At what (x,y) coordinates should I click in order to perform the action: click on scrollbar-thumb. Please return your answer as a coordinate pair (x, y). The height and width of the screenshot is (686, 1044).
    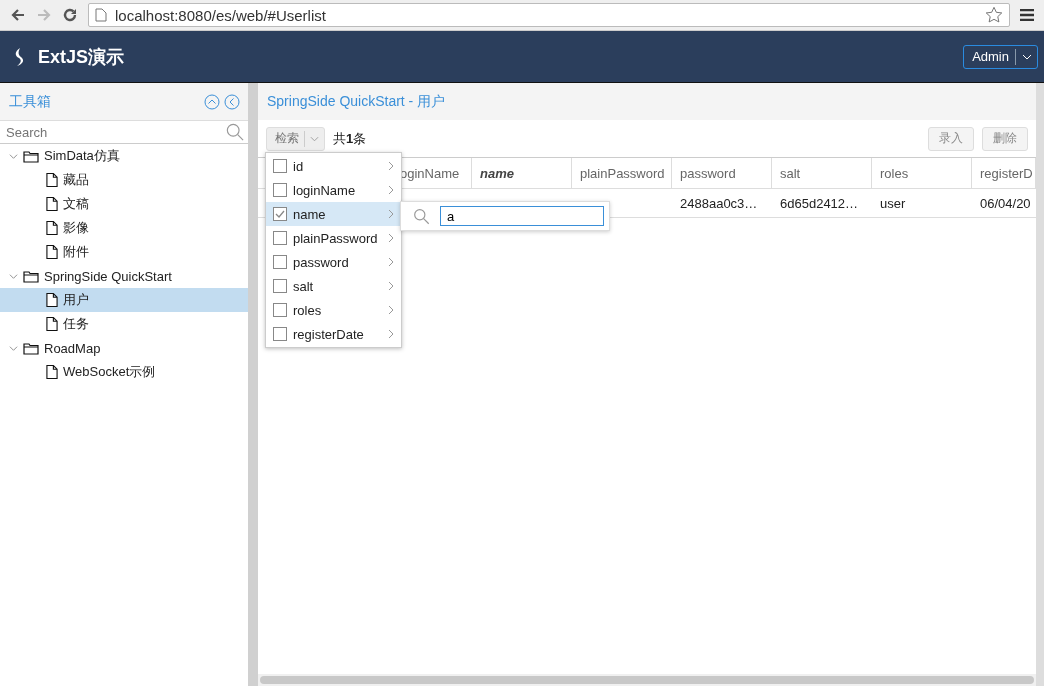
    Looking at the image, I should click on (647, 680).